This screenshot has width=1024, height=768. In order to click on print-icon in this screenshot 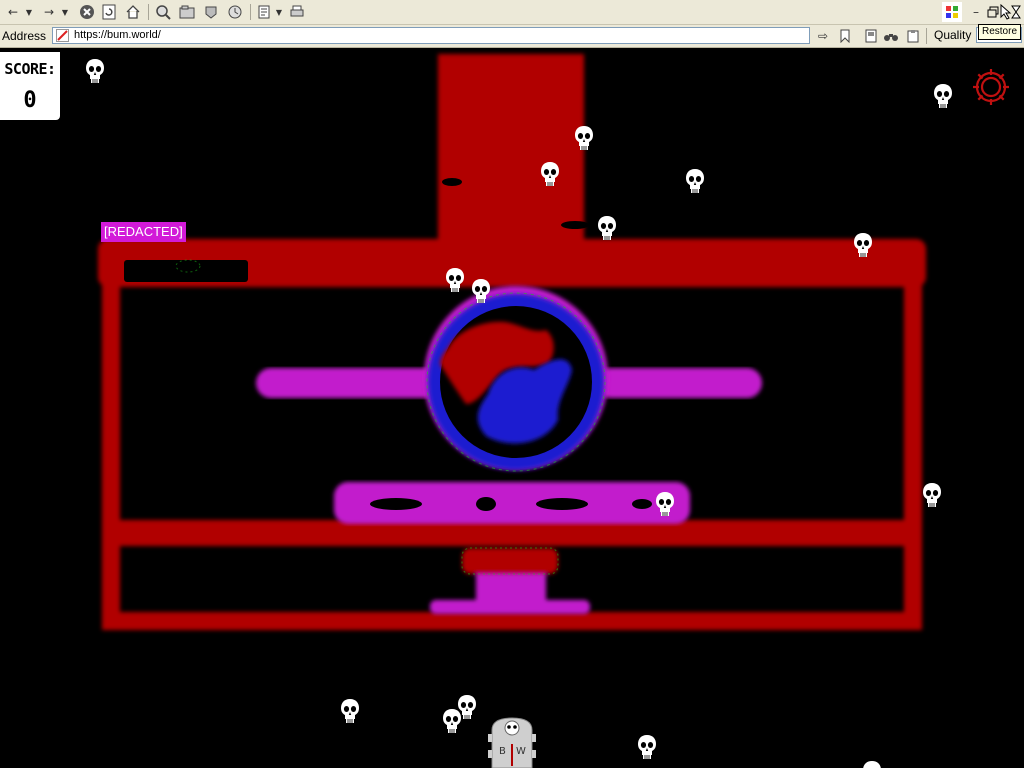, I will do `click(297, 12)`.